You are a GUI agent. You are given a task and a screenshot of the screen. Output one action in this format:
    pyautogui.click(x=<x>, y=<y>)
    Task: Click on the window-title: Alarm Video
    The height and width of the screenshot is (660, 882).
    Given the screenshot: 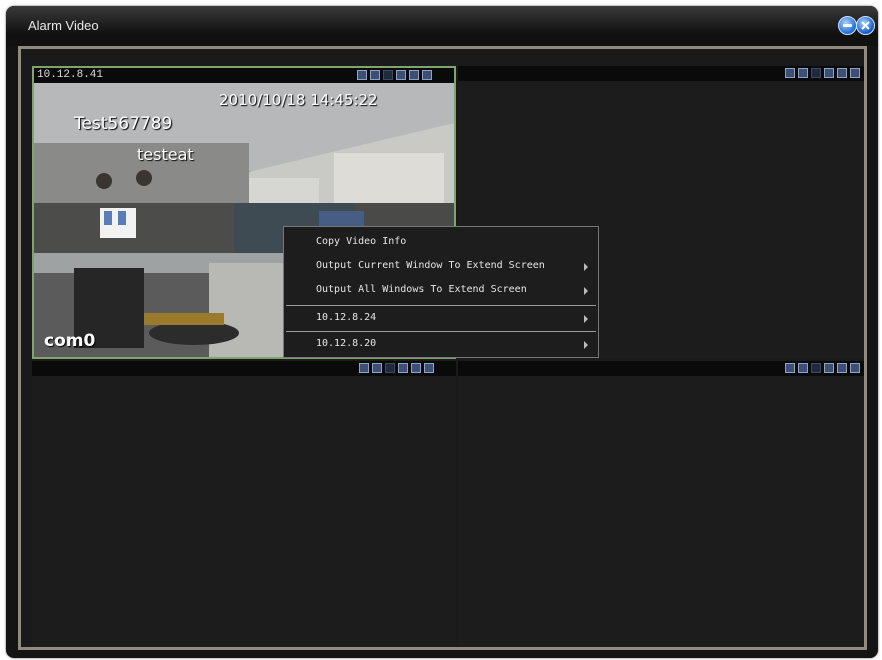 What is the action you would take?
    pyautogui.click(x=63, y=25)
    